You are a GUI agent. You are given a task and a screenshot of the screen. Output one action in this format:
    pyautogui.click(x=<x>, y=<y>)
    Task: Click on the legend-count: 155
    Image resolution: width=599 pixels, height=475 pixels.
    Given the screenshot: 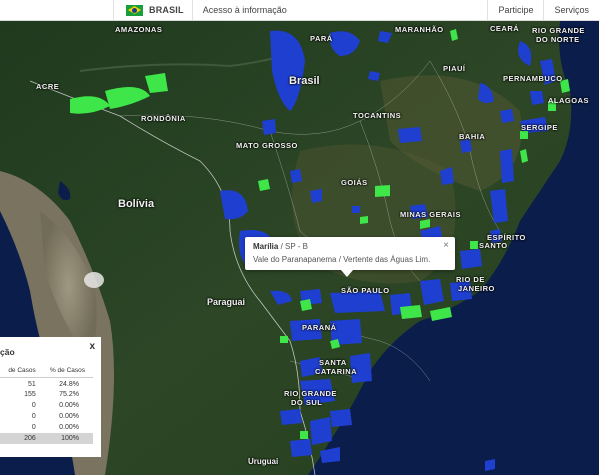 What is the action you would take?
    pyautogui.click(x=30, y=395)
    